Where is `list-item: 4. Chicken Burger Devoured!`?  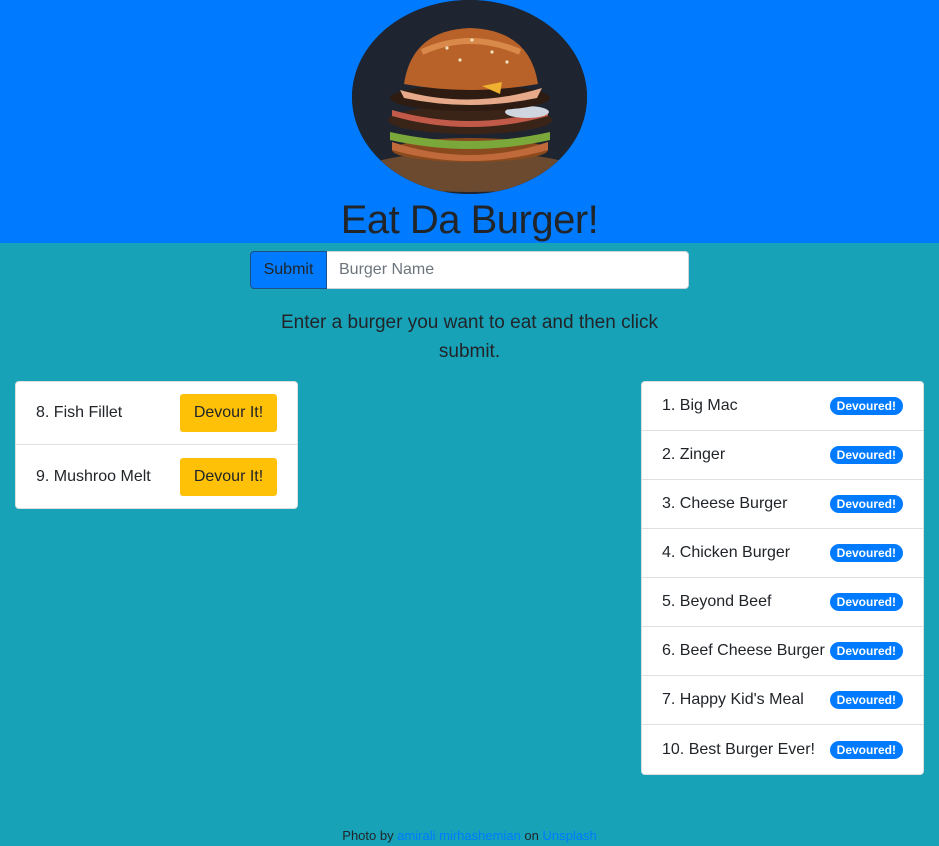 list-item: 4. Chicken Burger Devoured! is located at coordinates (782, 553).